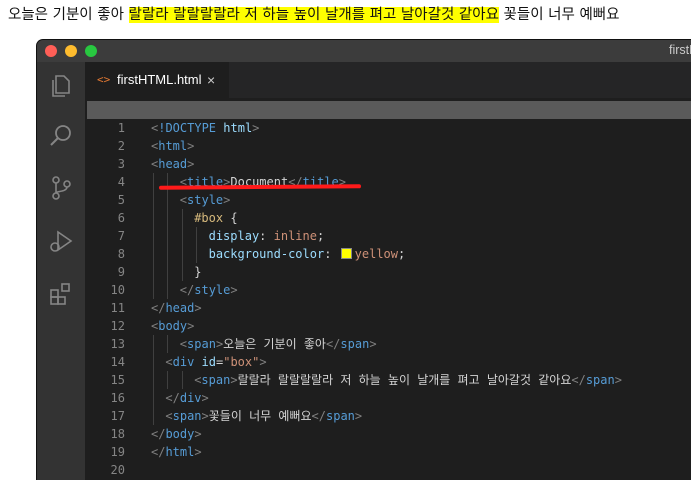 This screenshot has height=480, width=691. Describe the element at coordinates (266, 254) in the screenshot. I see `code-token: background-color` at that location.